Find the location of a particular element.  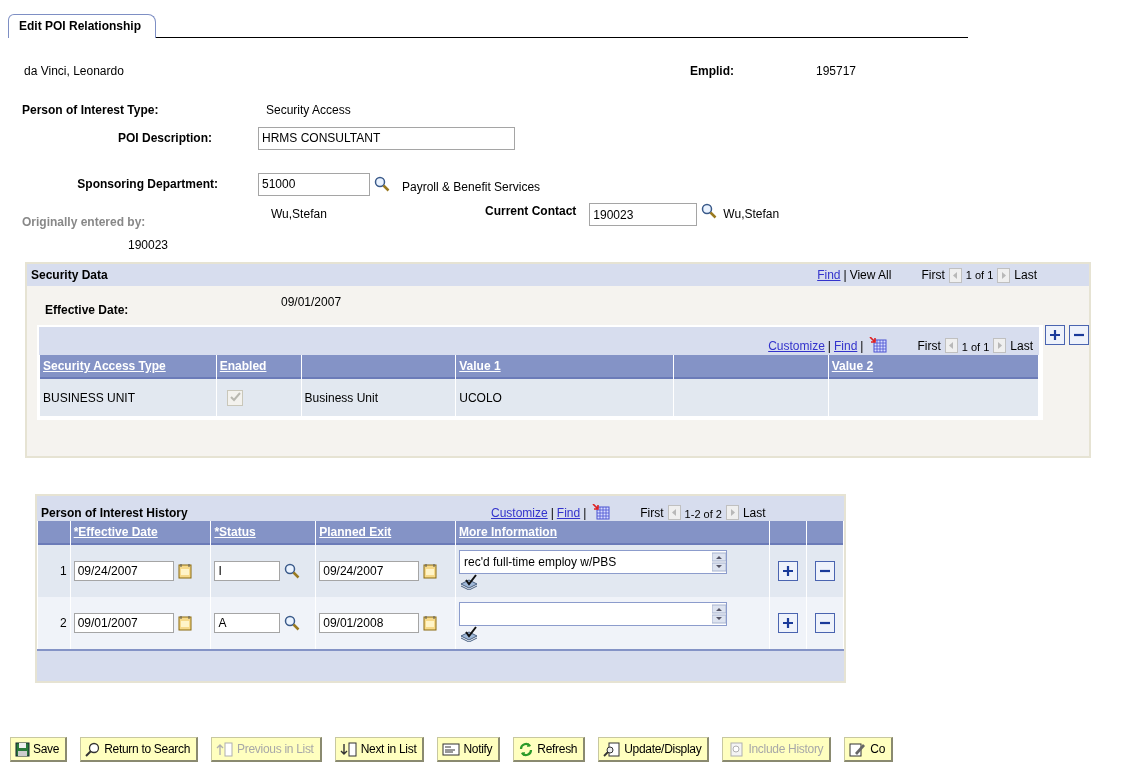

toolbar-button: Save is located at coordinates (39, 749).